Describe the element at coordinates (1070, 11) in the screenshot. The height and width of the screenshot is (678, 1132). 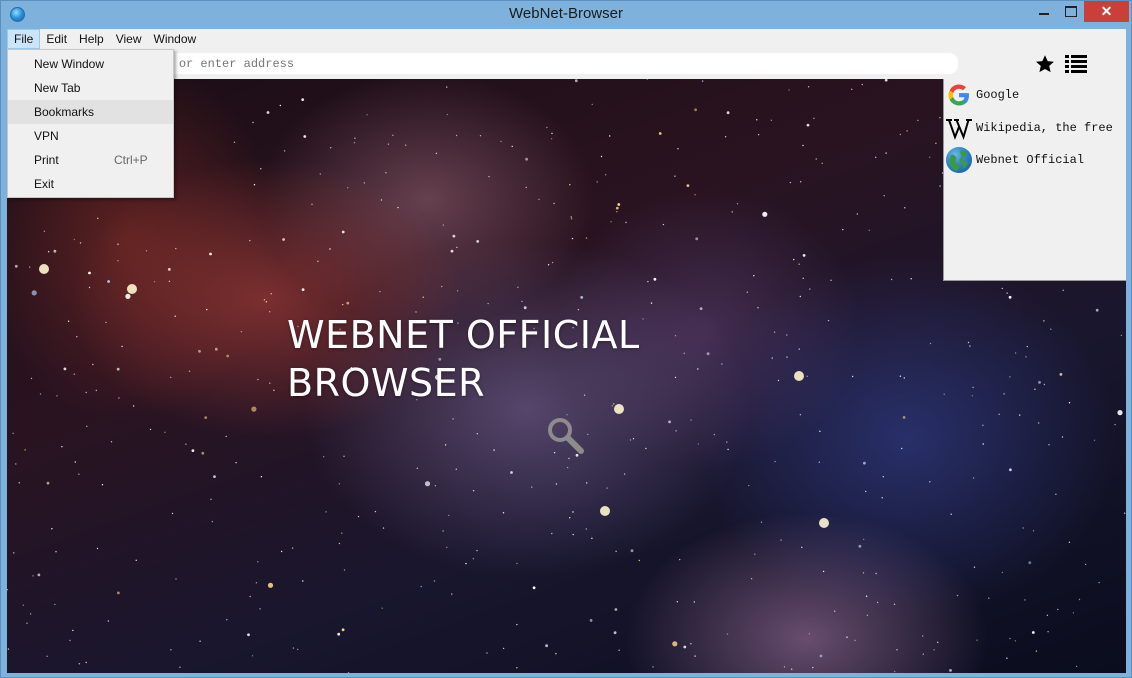
I see `maximize-button` at that location.